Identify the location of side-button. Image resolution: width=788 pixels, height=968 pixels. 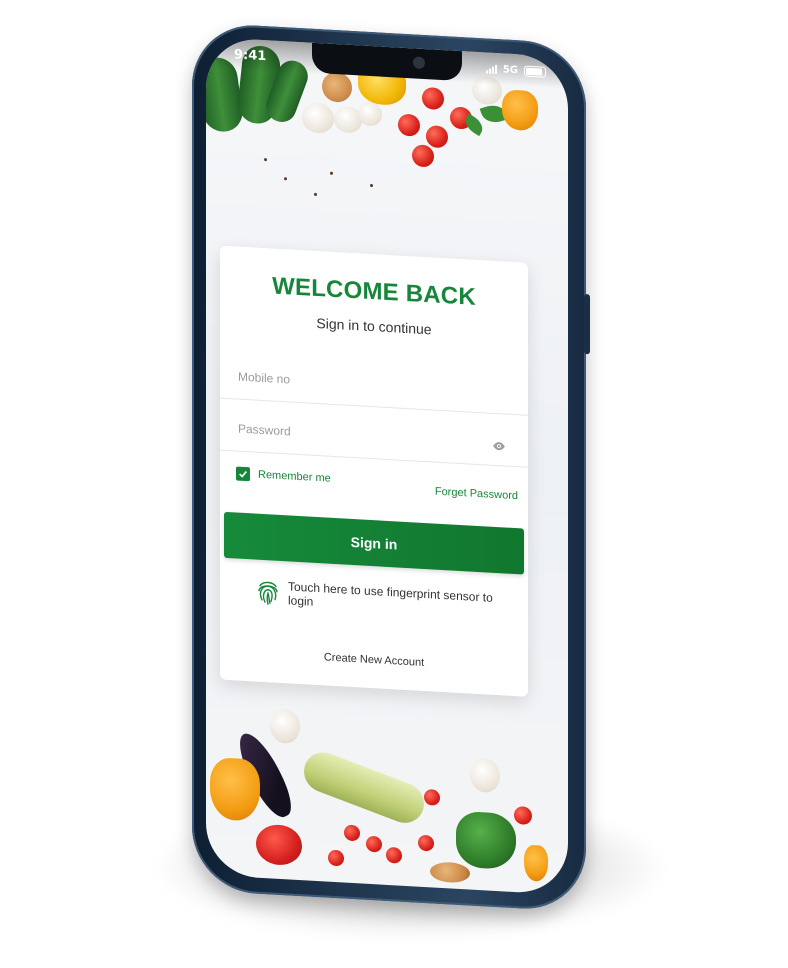
(587, 324).